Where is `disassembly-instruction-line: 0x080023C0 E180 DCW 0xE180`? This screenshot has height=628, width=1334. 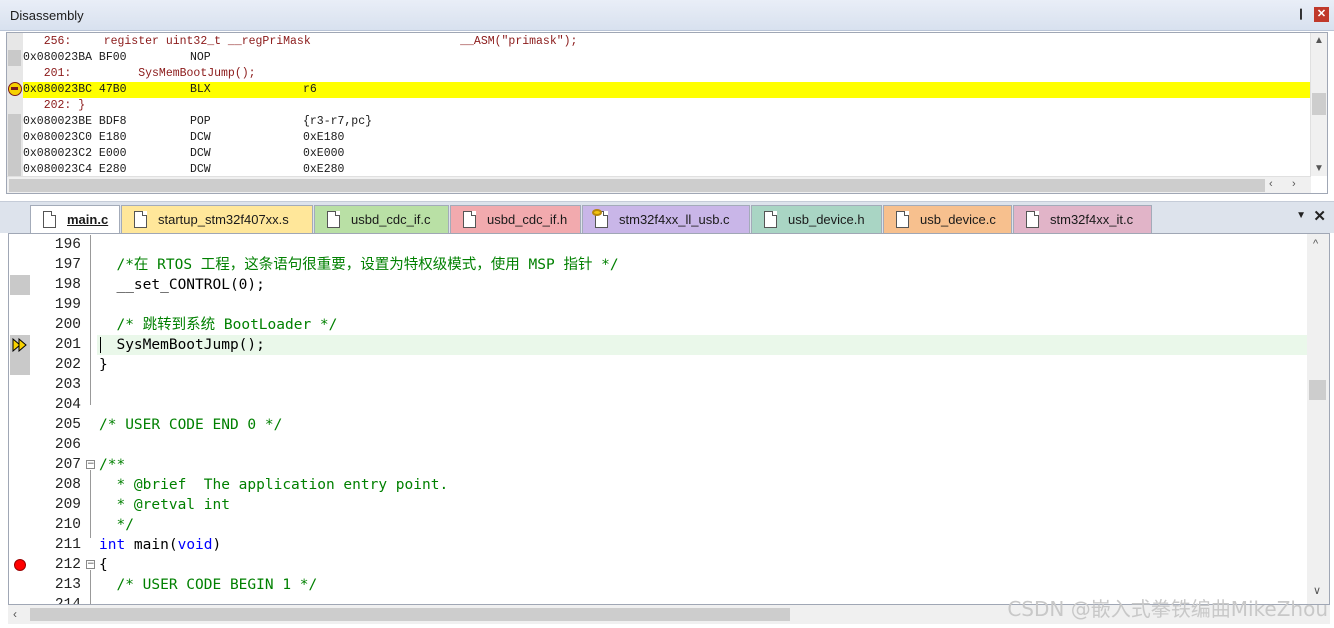 disassembly-instruction-line: 0x080023C0 E180 DCW 0xE180 is located at coordinates (667, 138).